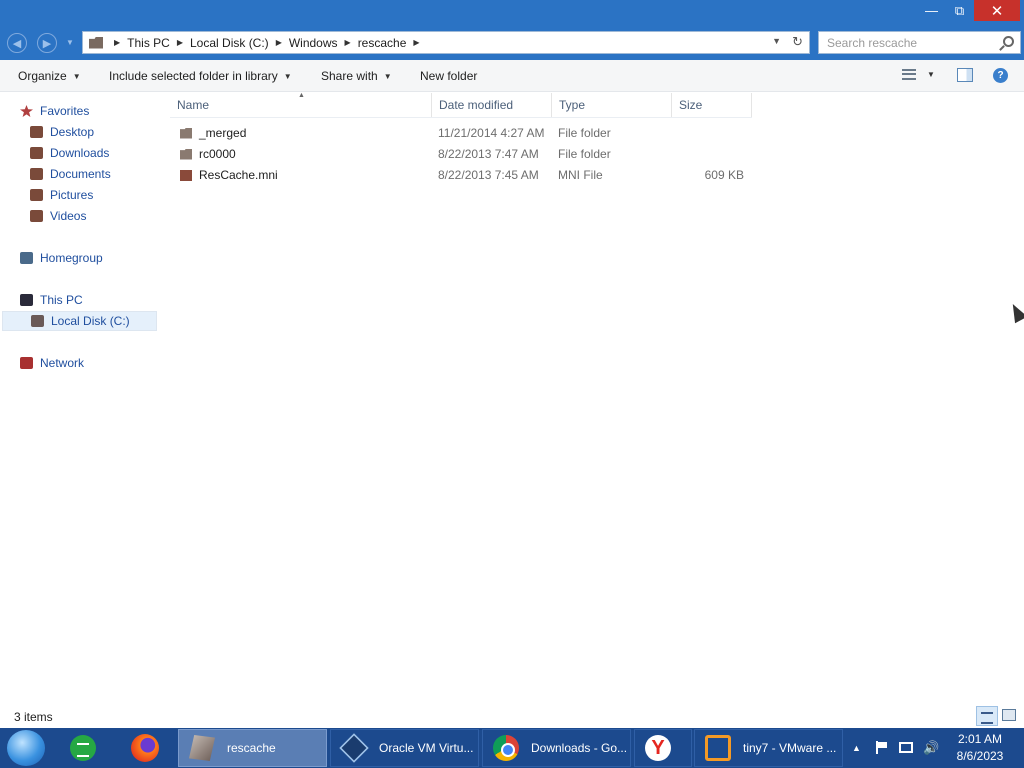 Image resolution: width=1024 pixels, height=768 pixels. What do you see at coordinates (882, 747) in the screenshot?
I see `action-center-flag-icon` at bounding box center [882, 747].